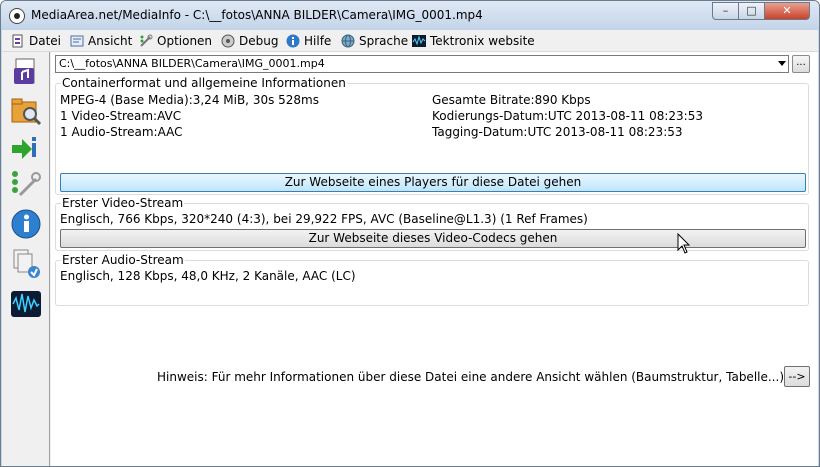 Image resolution: width=820 pixels, height=467 pixels. What do you see at coordinates (511, 100) in the screenshot?
I see `general-bitrate: Gesamte Bitrate:890 Kbps` at bounding box center [511, 100].